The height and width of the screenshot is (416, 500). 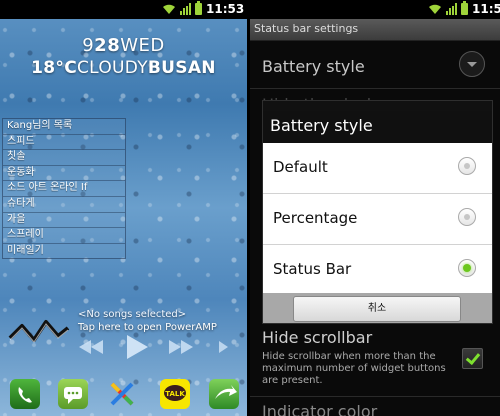 I want to click on hide-scrollbar-checkbox, so click(x=472, y=358).